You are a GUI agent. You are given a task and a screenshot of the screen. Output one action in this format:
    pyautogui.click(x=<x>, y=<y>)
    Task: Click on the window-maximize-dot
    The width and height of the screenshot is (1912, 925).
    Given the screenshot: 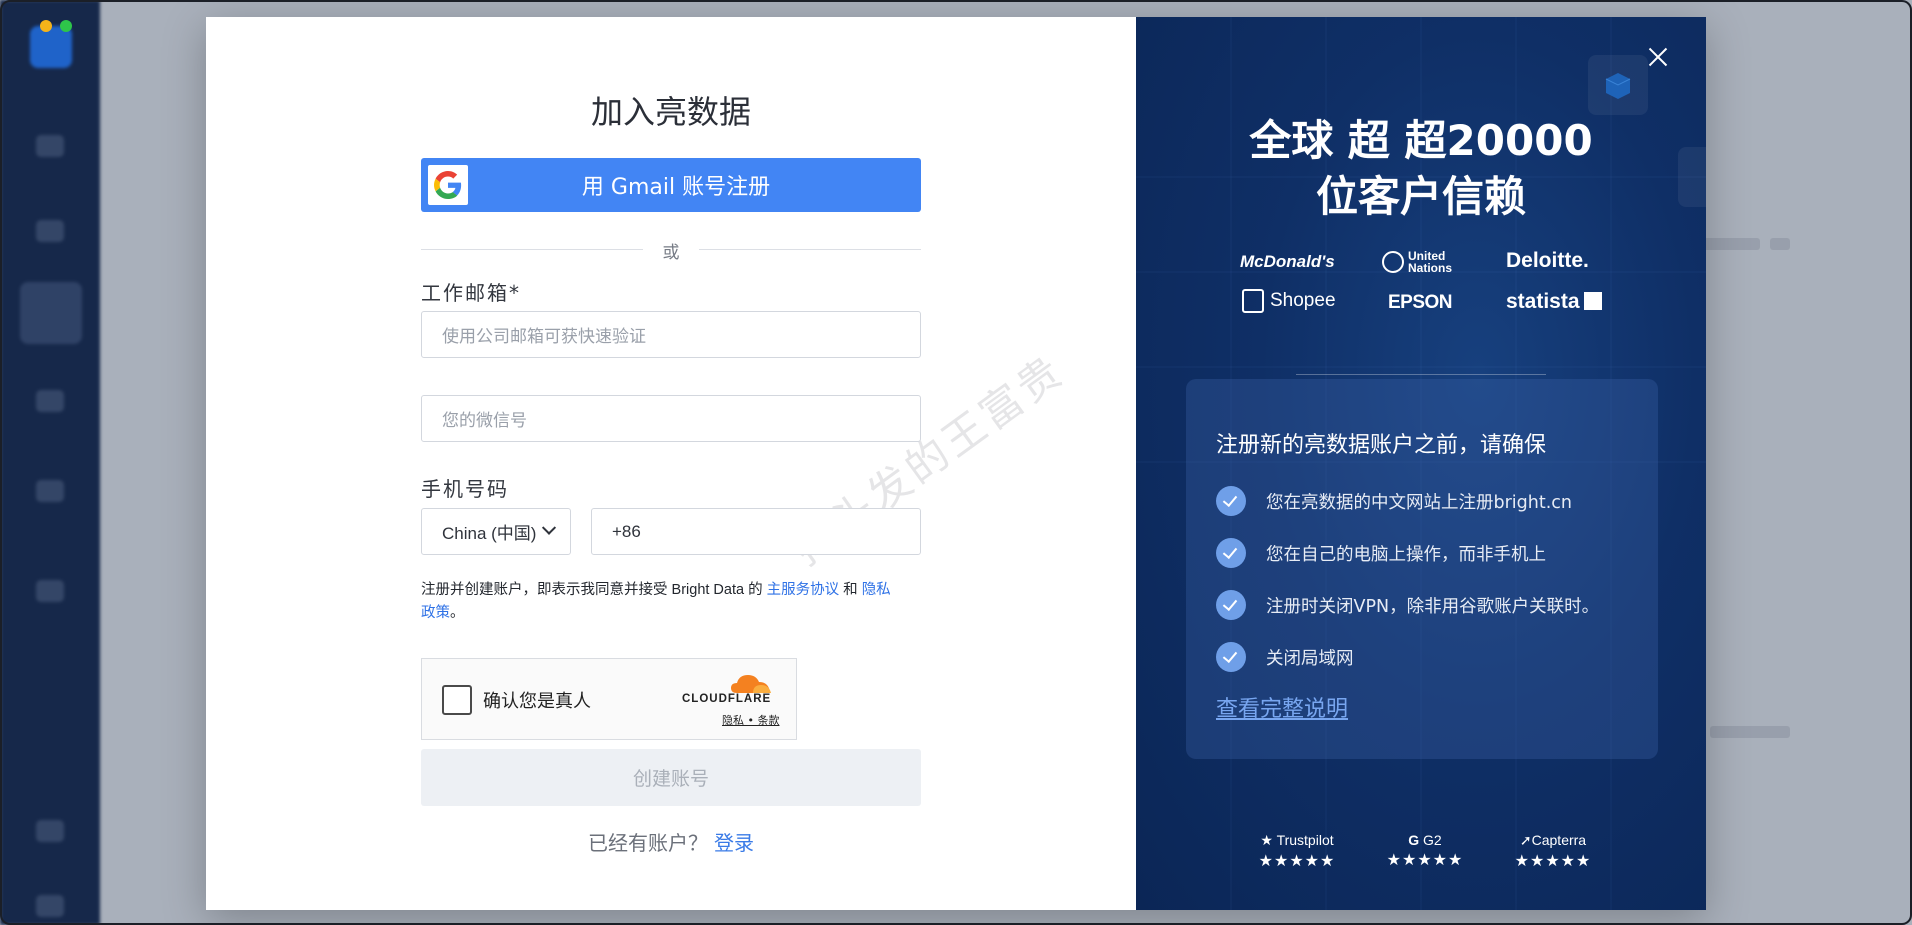 What is the action you would take?
    pyautogui.click(x=66, y=26)
    